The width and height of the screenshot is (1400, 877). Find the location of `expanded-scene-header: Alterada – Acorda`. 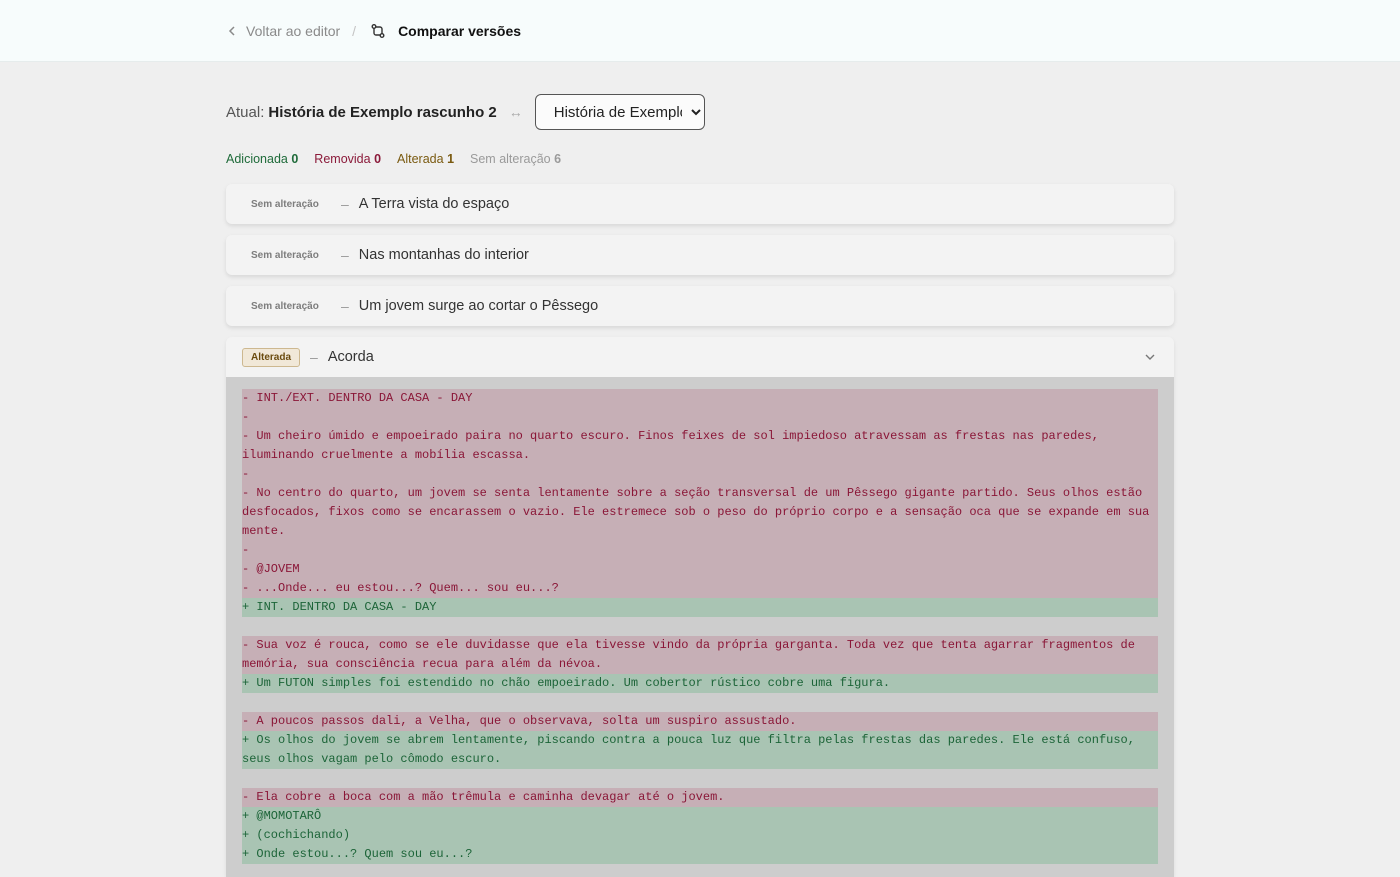

expanded-scene-header: Alterada – Acorda is located at coordinates (700, 357).